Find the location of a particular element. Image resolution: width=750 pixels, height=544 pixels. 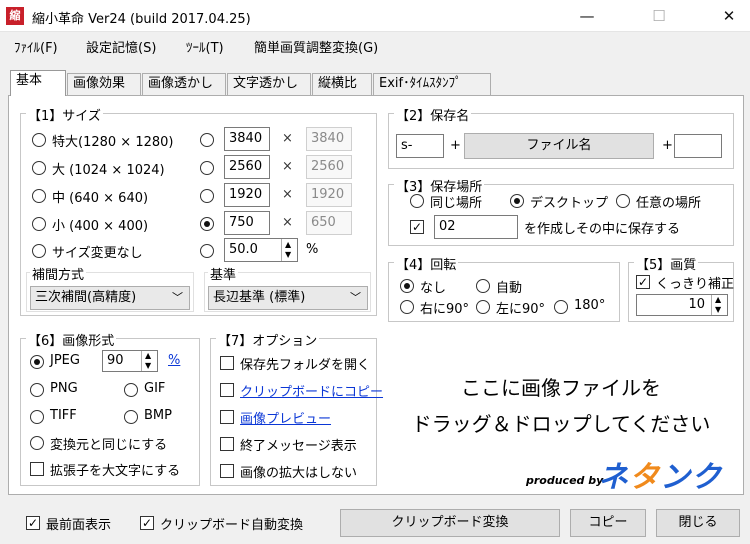

custom-size-1-radio is located at coordinates (207, 140).